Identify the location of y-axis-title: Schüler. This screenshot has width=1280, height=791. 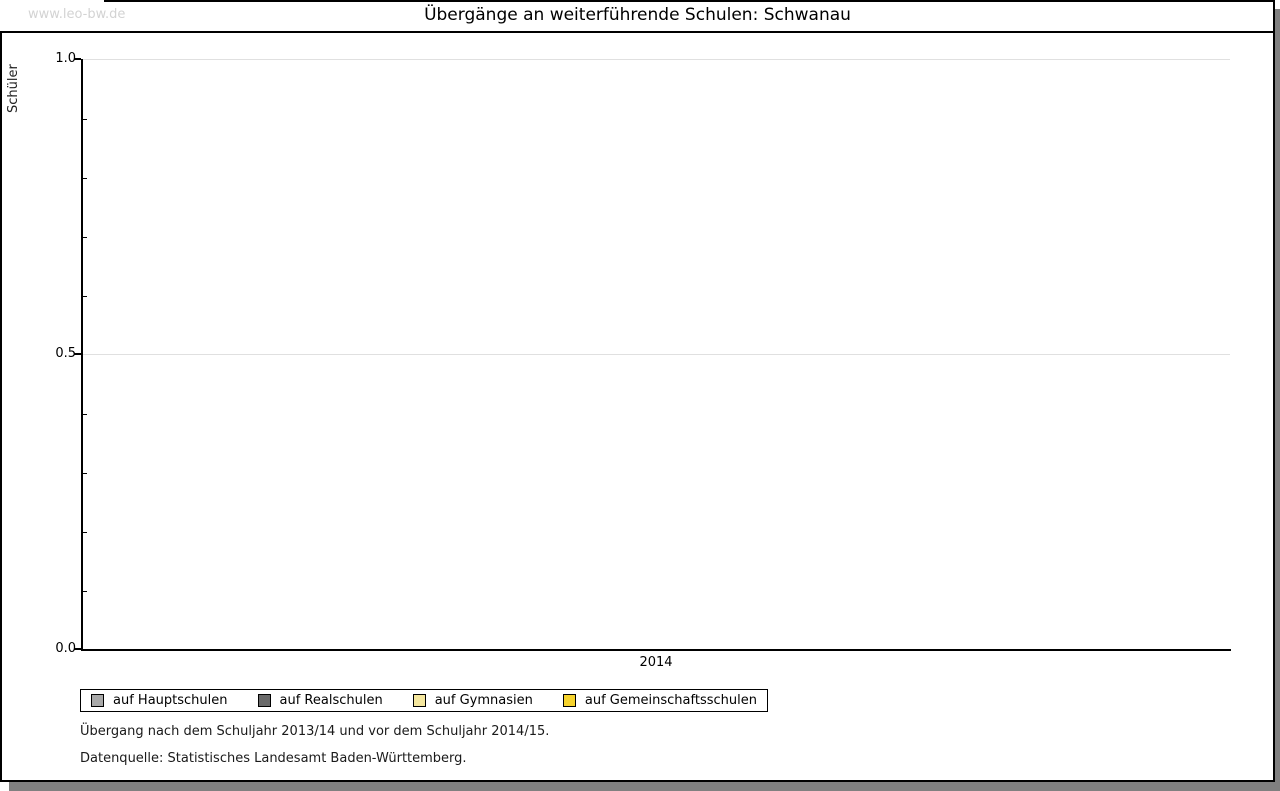
(13, 88).